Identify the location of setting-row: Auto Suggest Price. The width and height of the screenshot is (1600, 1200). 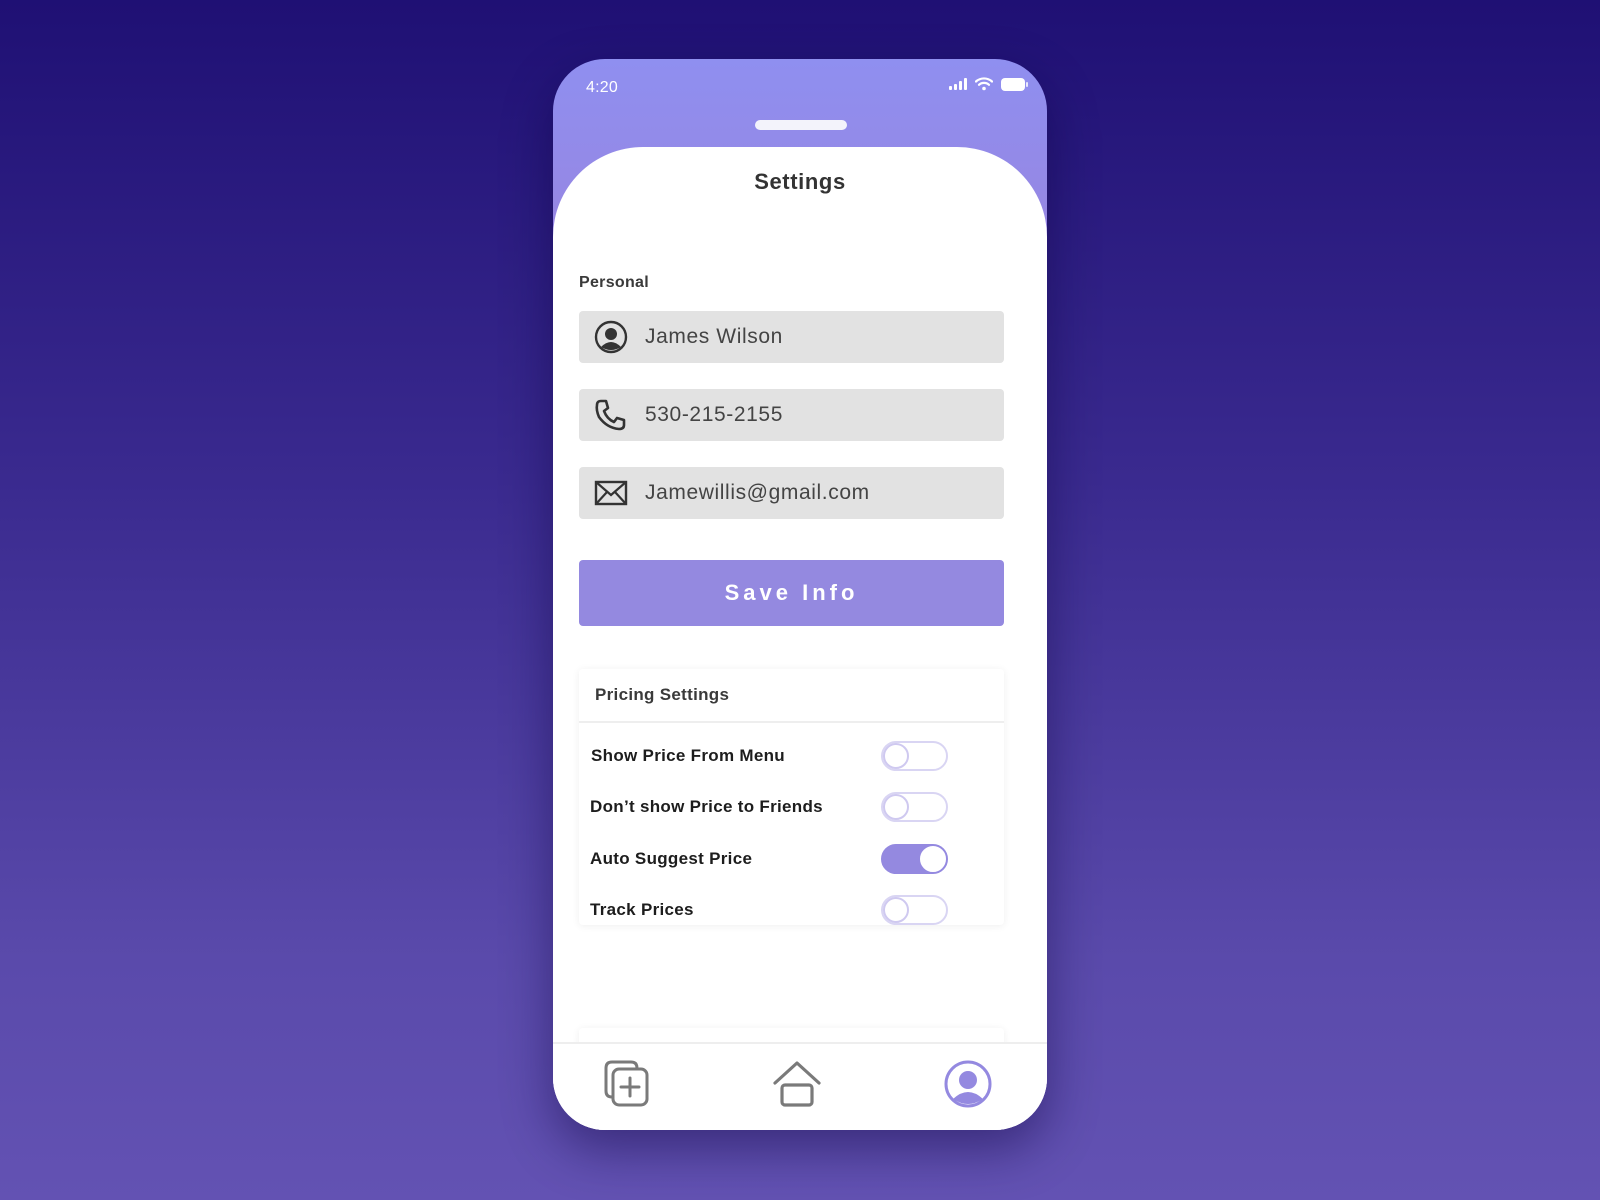
(791, 859).